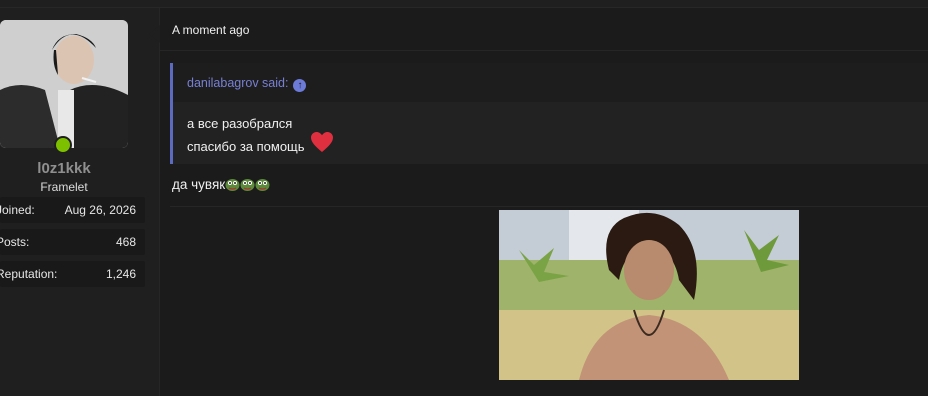  Describe the element at coordinates (64, 187) in the screenshot. I see `user-title: Framelet` at that location.